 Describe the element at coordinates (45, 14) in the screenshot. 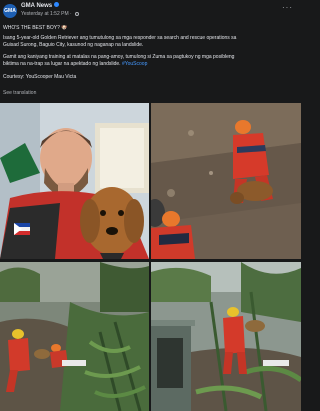

I see `post-timestamp: Yesterday at 1:52 PM` at that location.